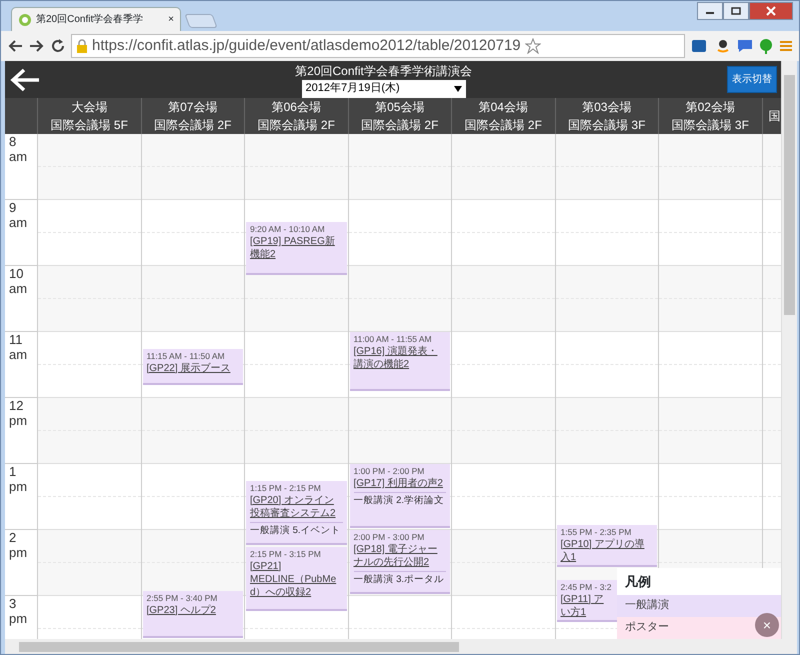 The height and width of the screenshot is (655, 800). What do you see at coordinates (296, 529) in the screenshot?
I see `session-label: 一般講演 5.イベント` at bounding box center [296, 529].